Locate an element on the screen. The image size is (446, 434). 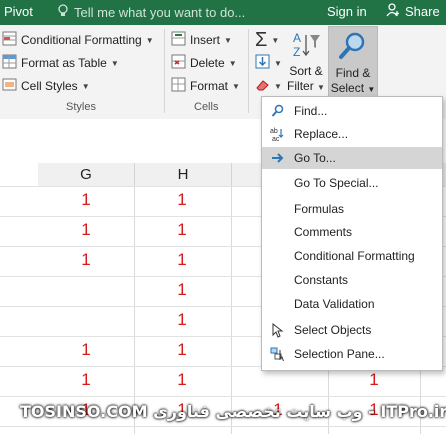
format-button: Format ▼ is located at coordinates (205, 86).